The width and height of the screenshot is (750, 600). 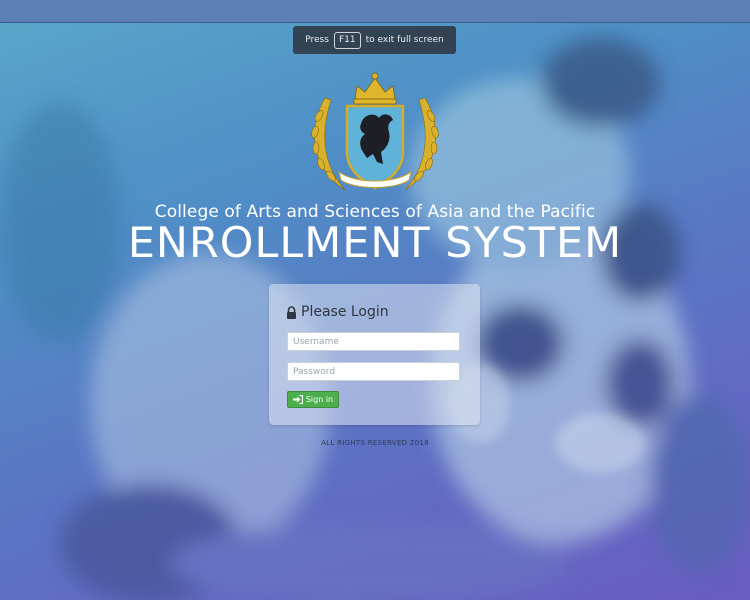 I want to click on fullscreen-notice: Press F11 to exit full screen, so click(x=374, y=40).